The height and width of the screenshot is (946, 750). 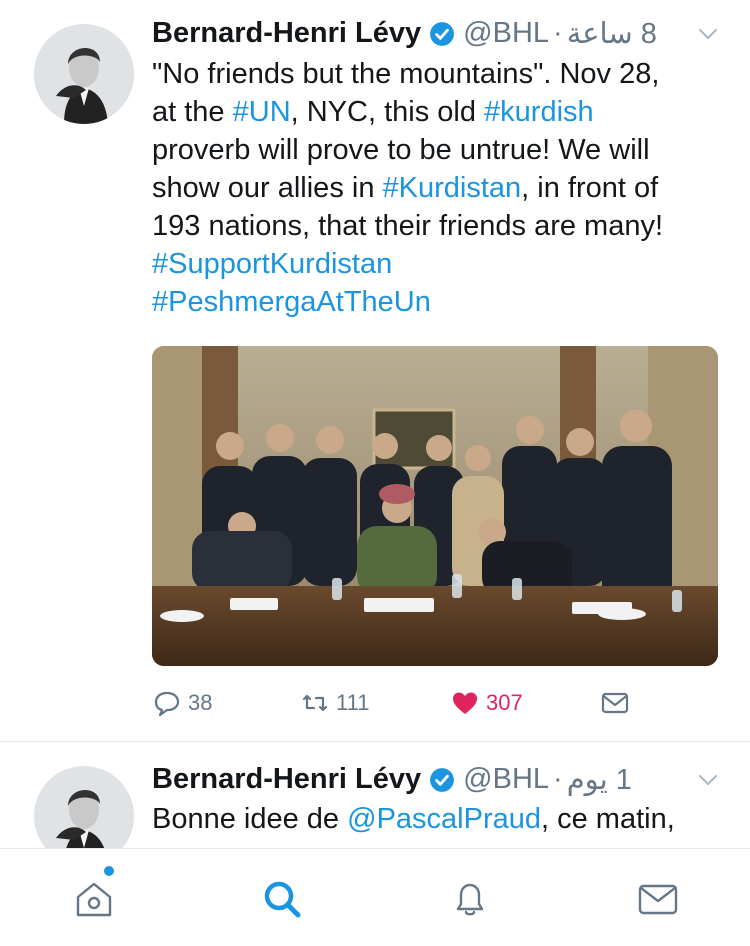 I want to click on reply-icon, so click(x=167, y=704).